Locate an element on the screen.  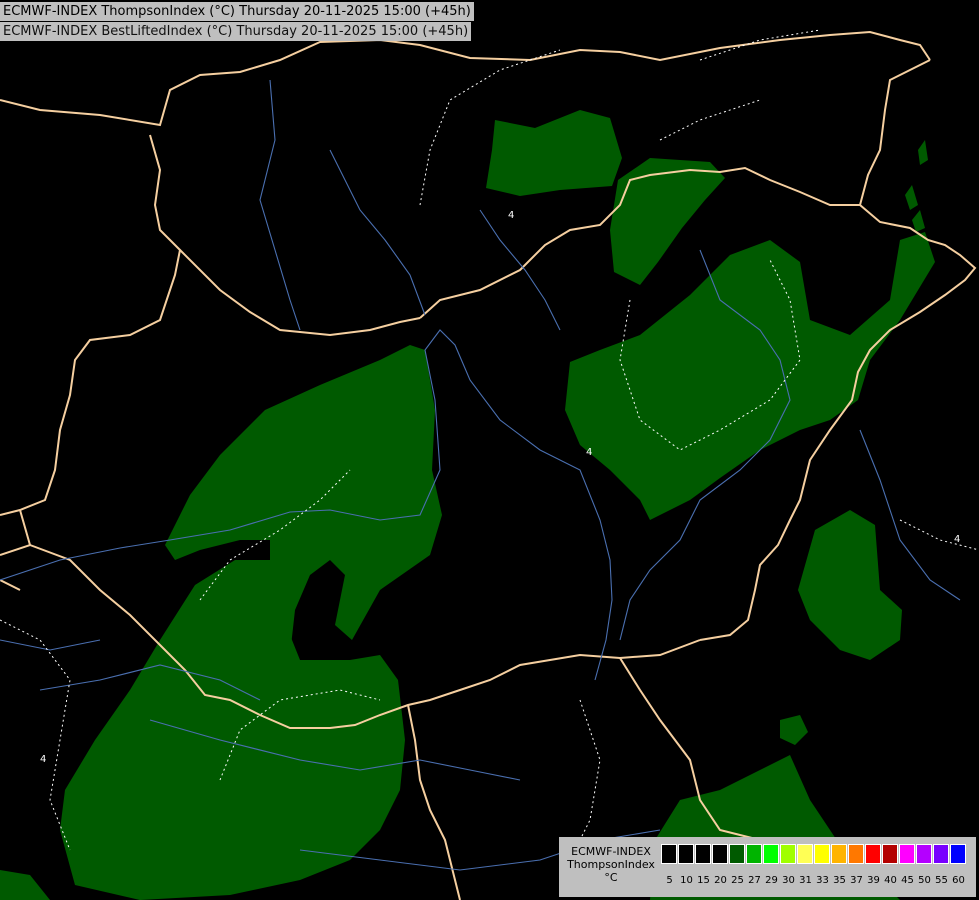
legend-tick: 10 is located at coordinates (686, 880).